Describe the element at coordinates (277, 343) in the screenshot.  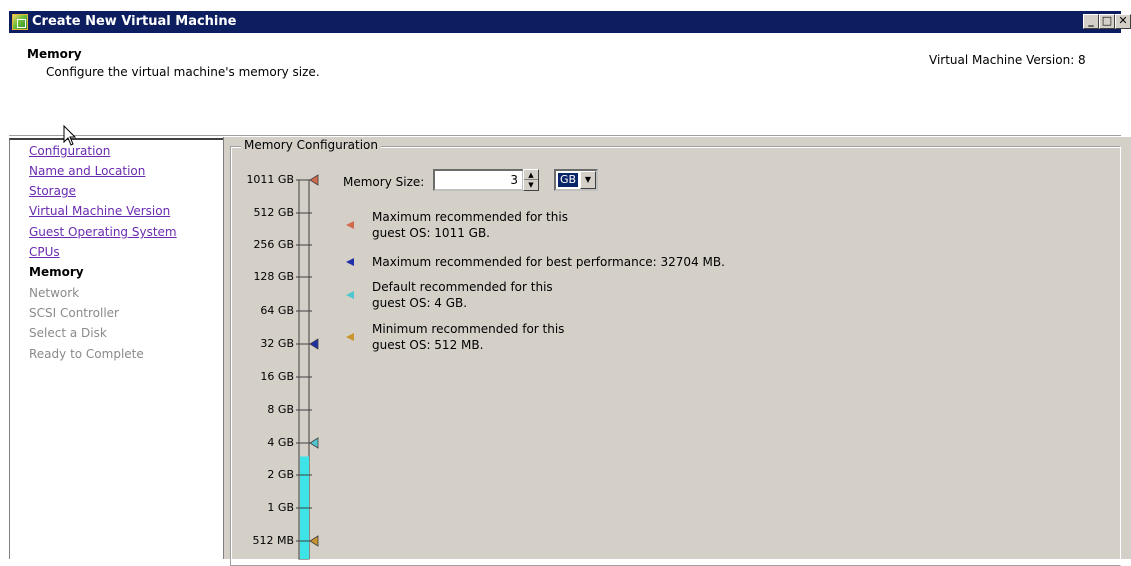
I see `scale-tick-label: 32 GB` at that location.